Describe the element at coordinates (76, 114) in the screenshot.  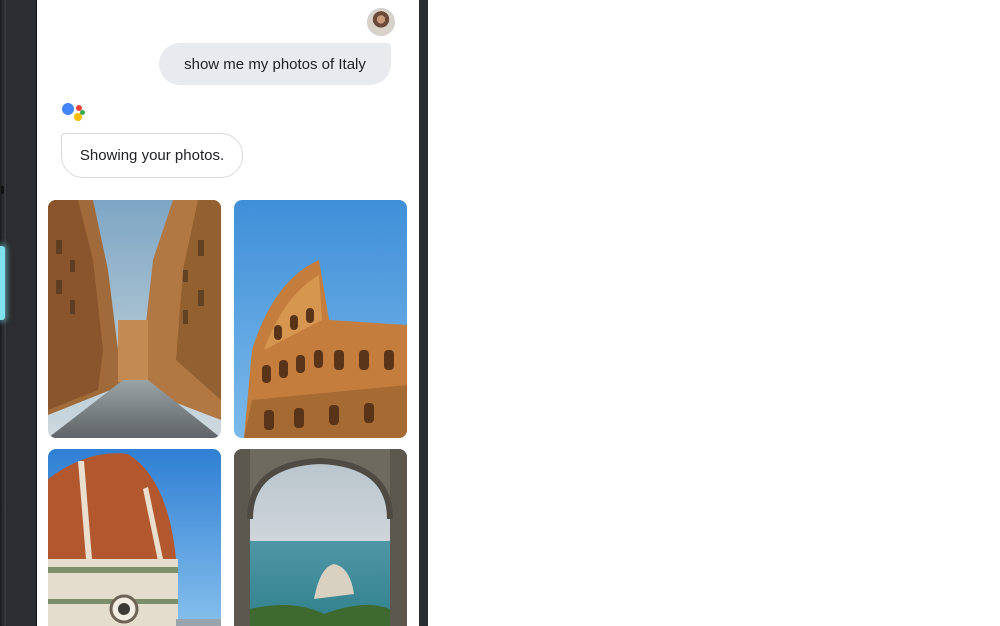
I see `google-assistant-icon` at that location.